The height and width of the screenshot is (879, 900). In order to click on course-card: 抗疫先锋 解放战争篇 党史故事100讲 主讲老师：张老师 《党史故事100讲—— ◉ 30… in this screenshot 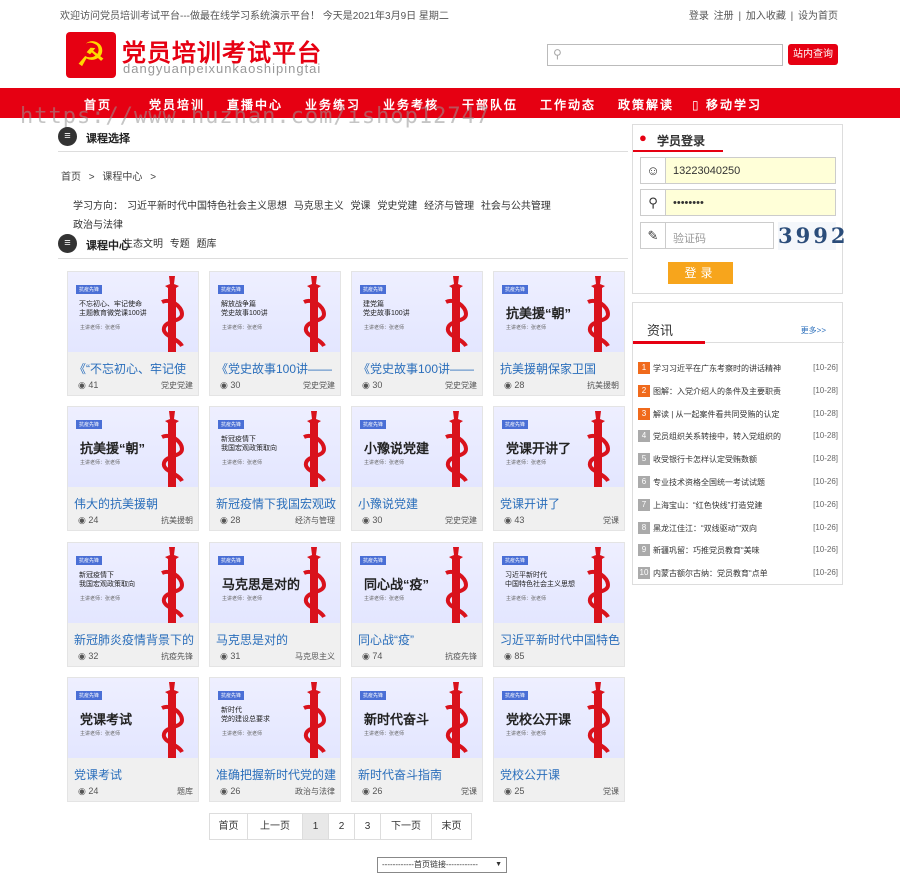, I will do `click(275, 333)`.